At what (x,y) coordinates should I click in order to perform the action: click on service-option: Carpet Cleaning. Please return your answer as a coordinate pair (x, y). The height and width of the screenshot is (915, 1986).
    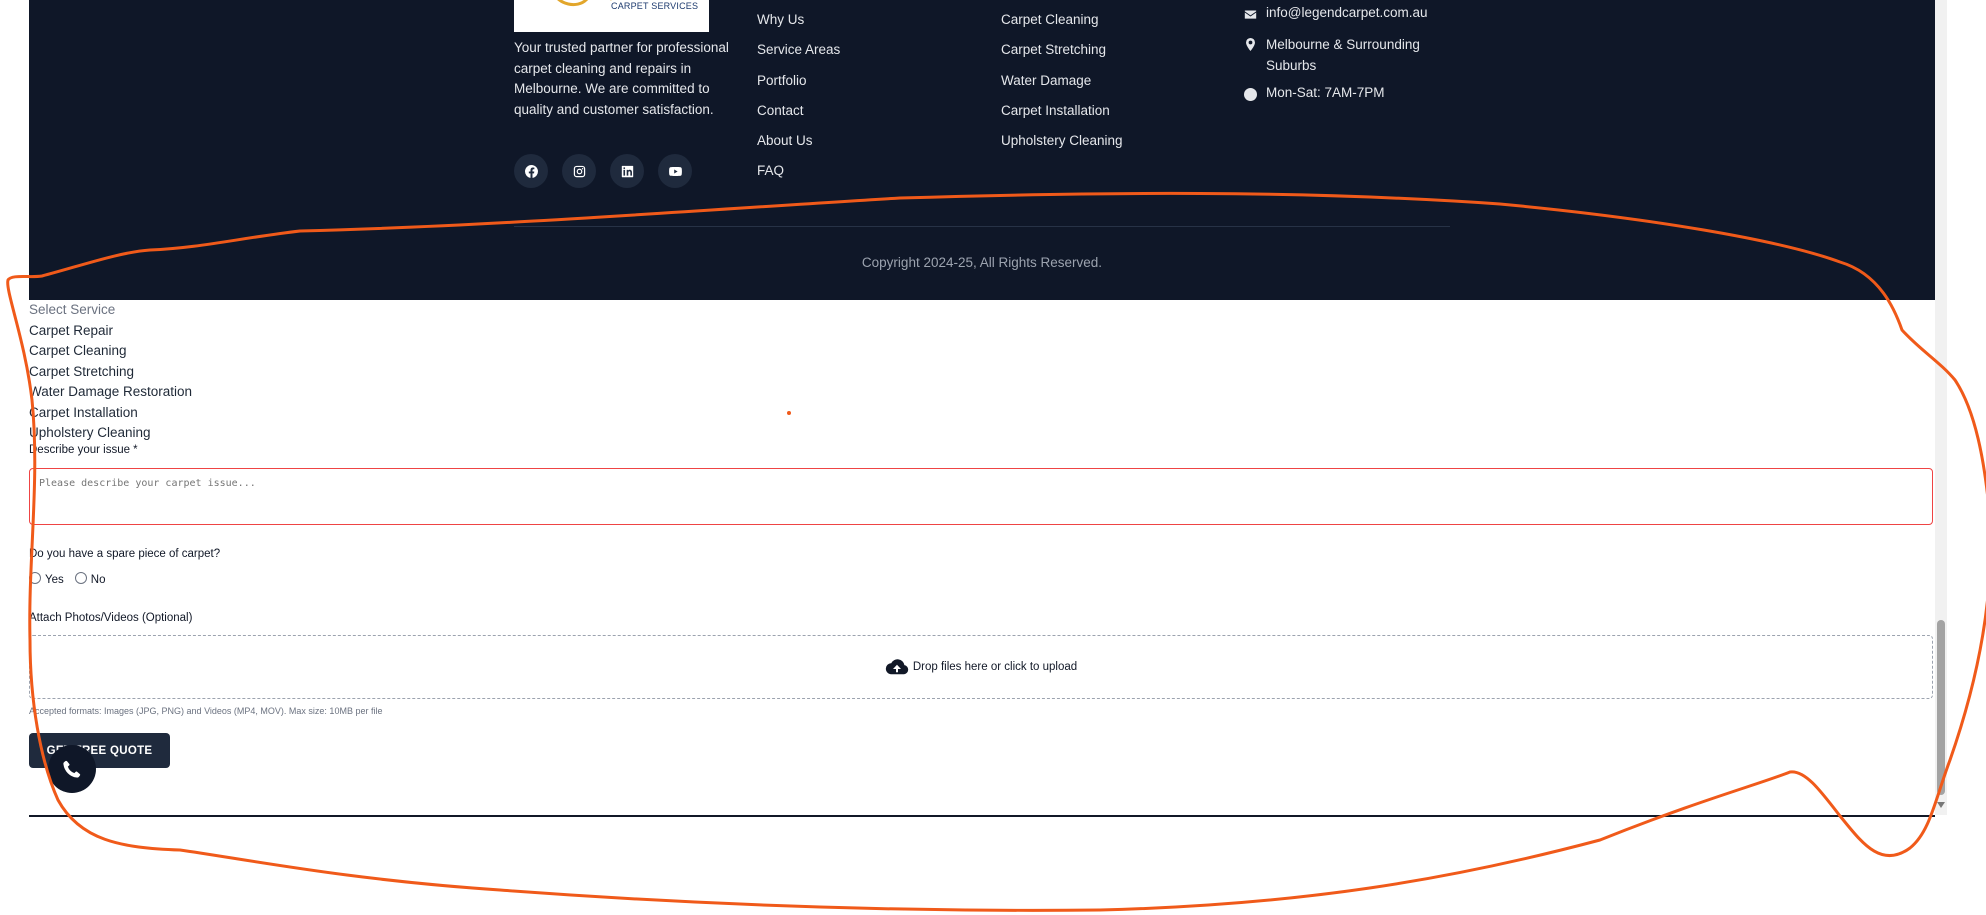
    Looking at the image, I should click on (110, 351).